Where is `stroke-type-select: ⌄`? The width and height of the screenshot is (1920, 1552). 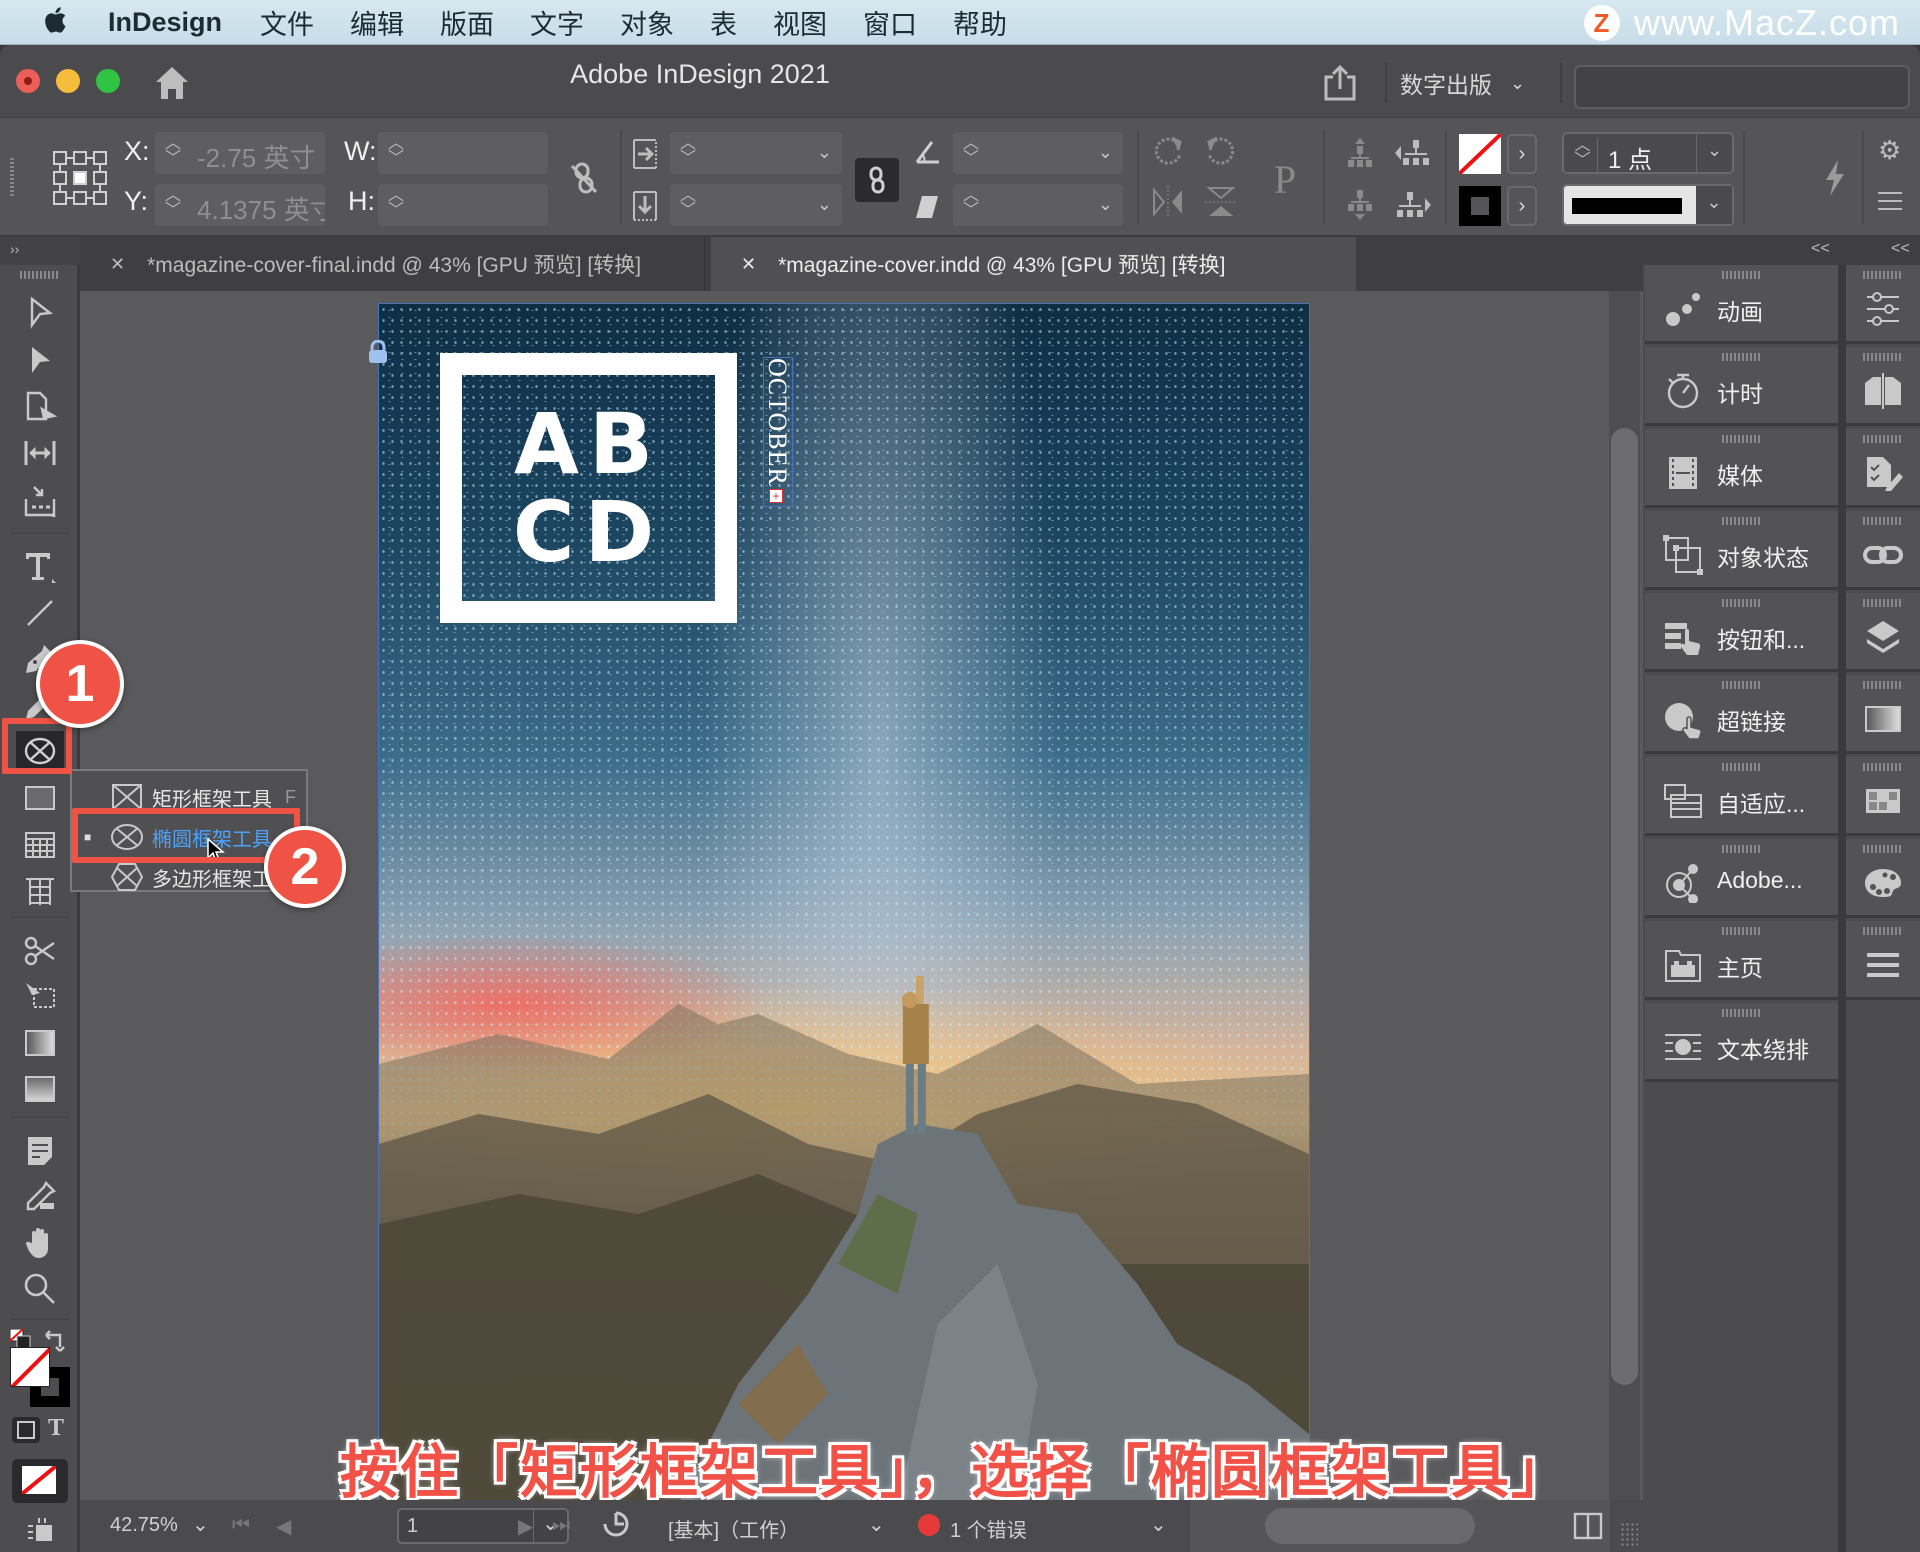 stroke-type-select: ⌄ is located at coordinates (1648, 205).